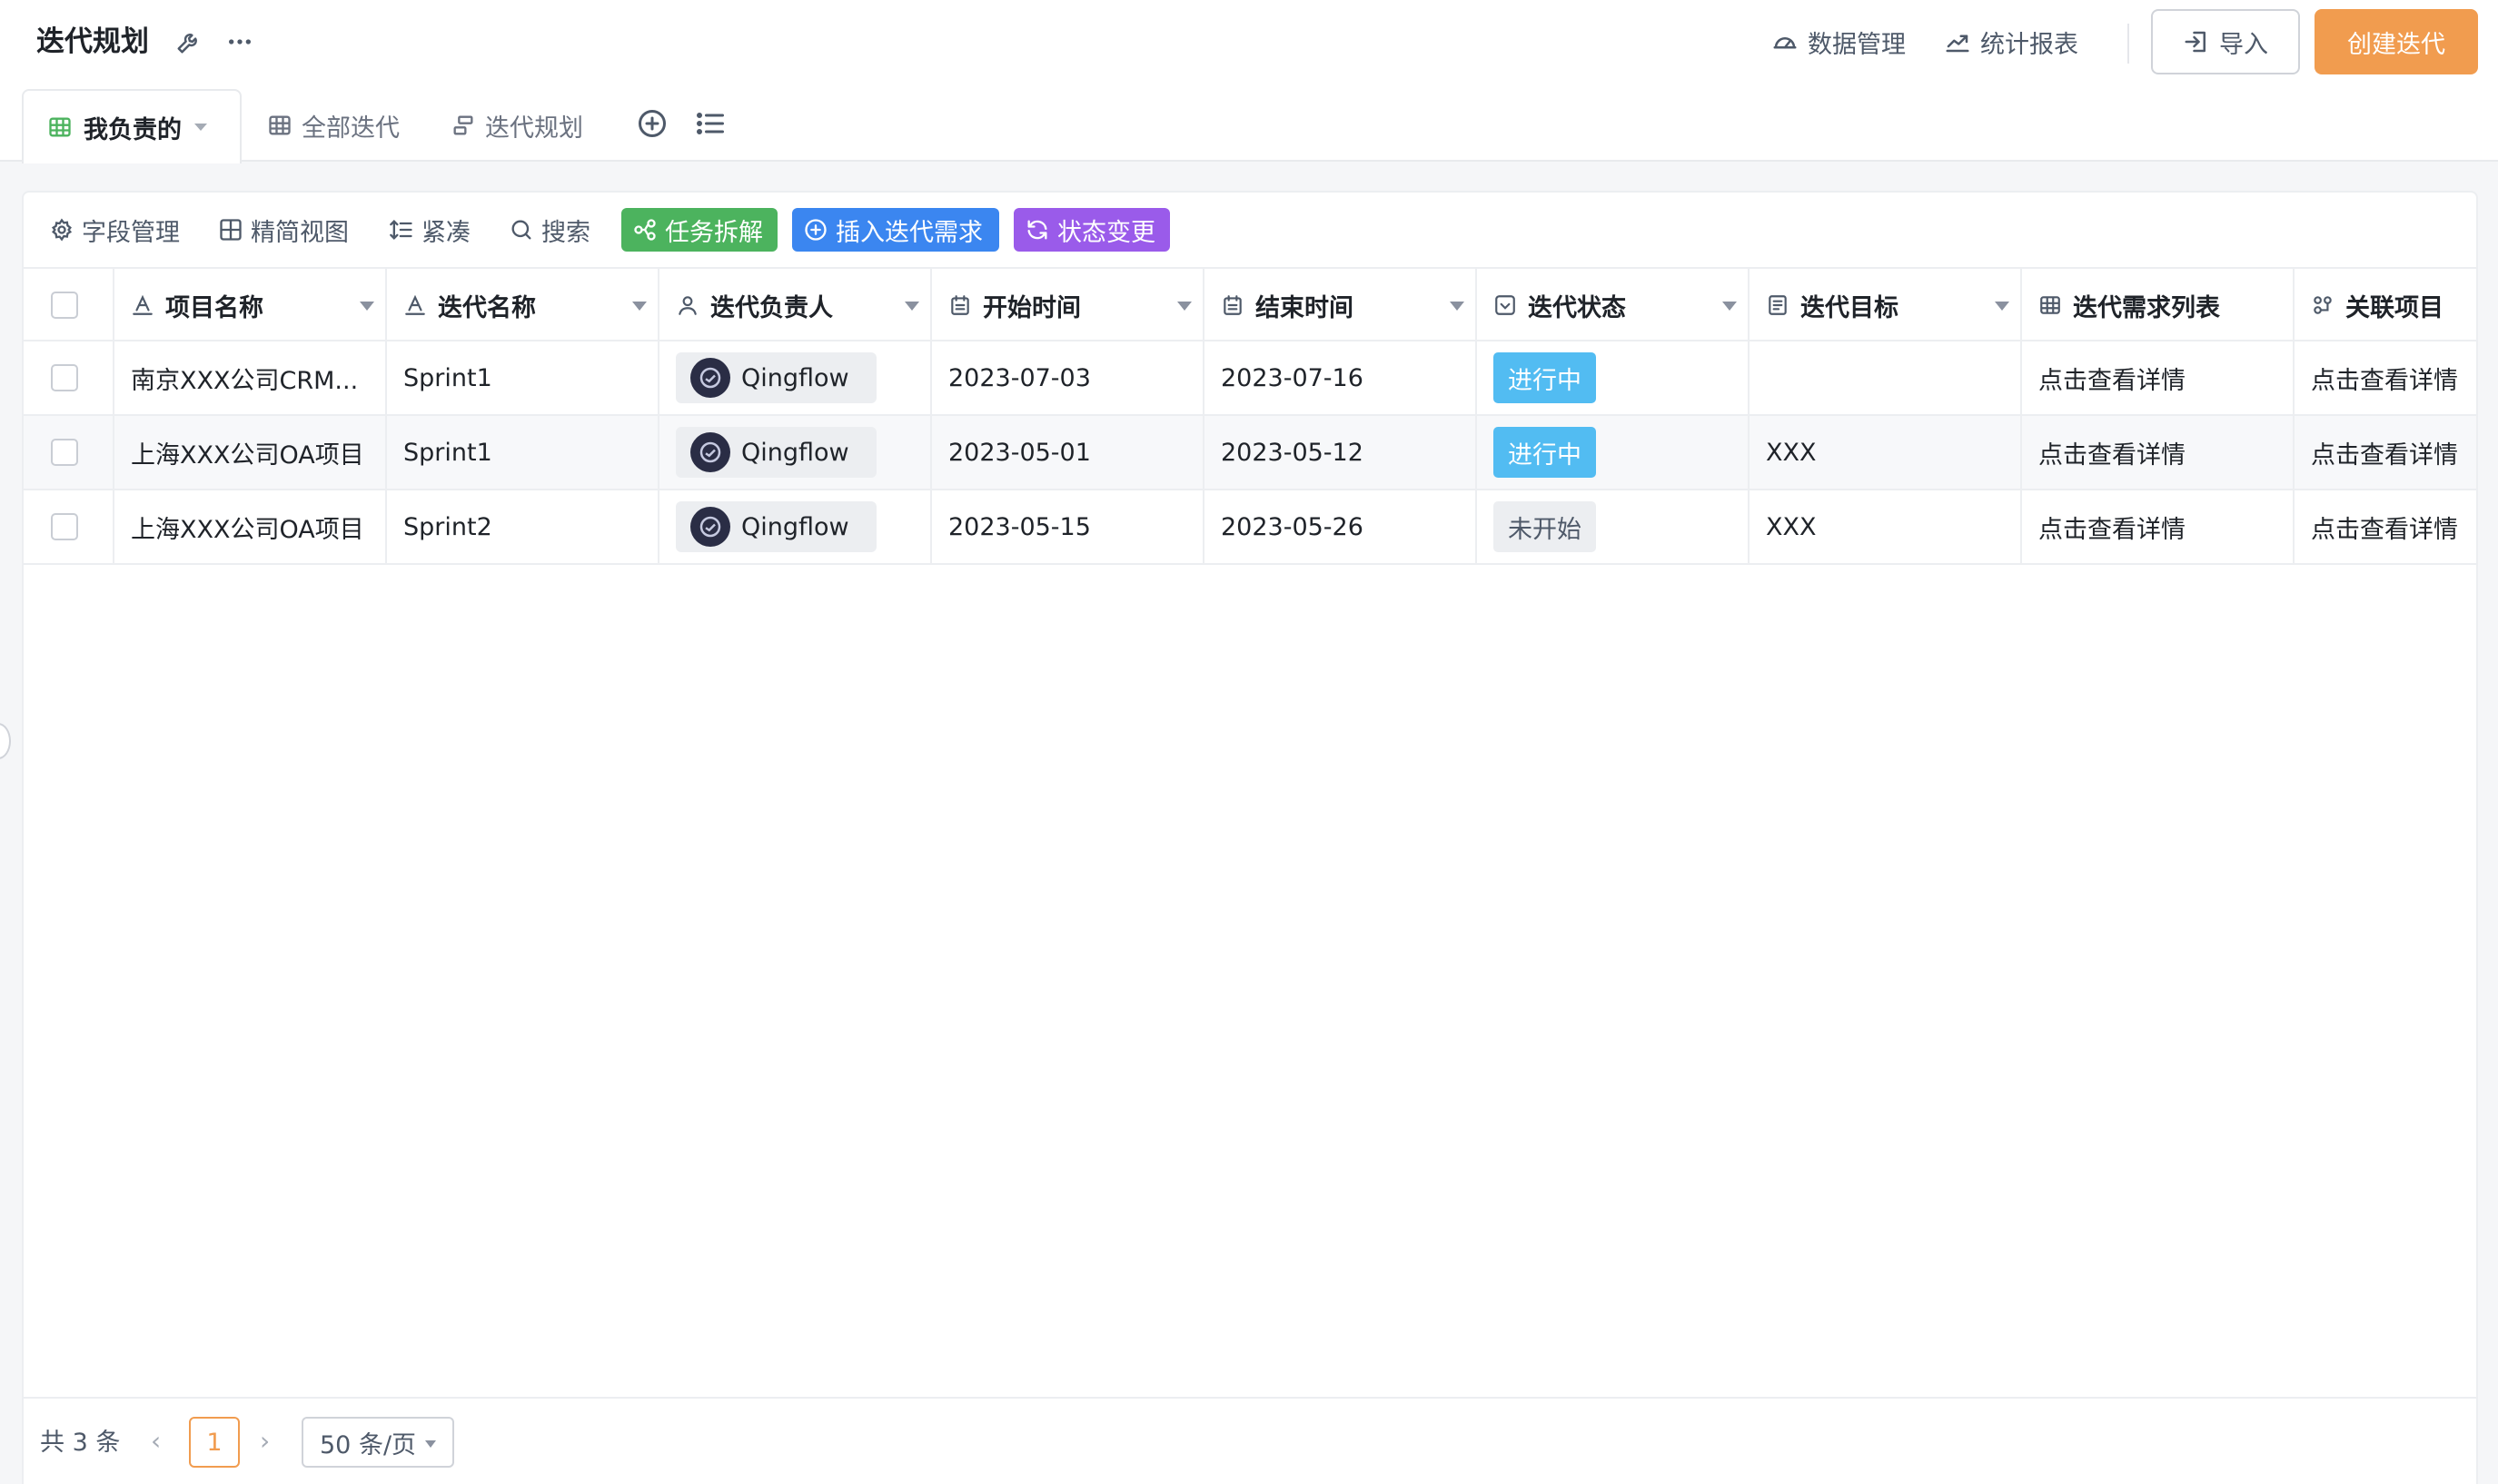 Image resolution: width=2498 pixels, height=1484 pixels. I want to click on status-change-button: 状态变更, so click(1092, 230).